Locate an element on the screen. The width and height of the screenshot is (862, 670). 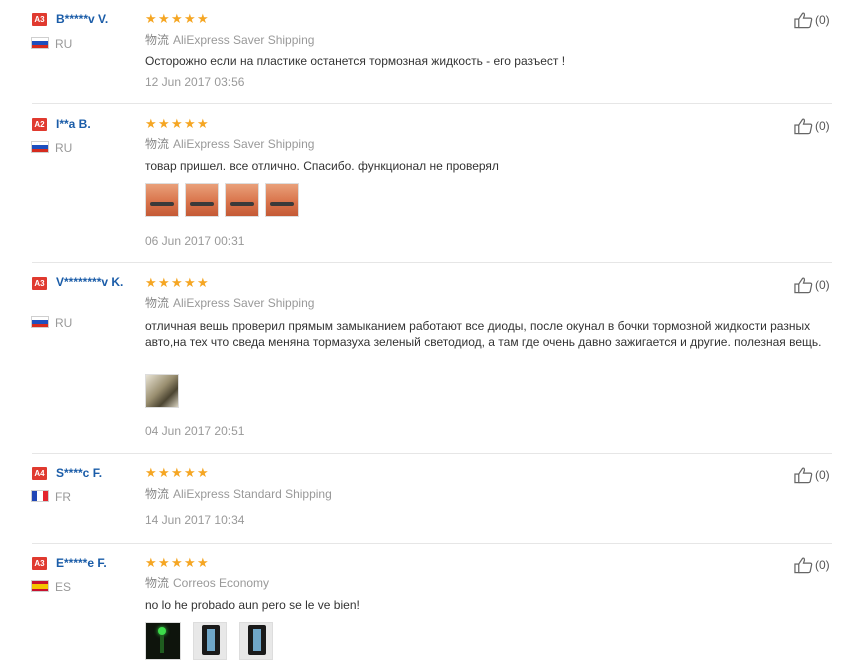
buyer-country: FR is located at coordinates (63, 497).